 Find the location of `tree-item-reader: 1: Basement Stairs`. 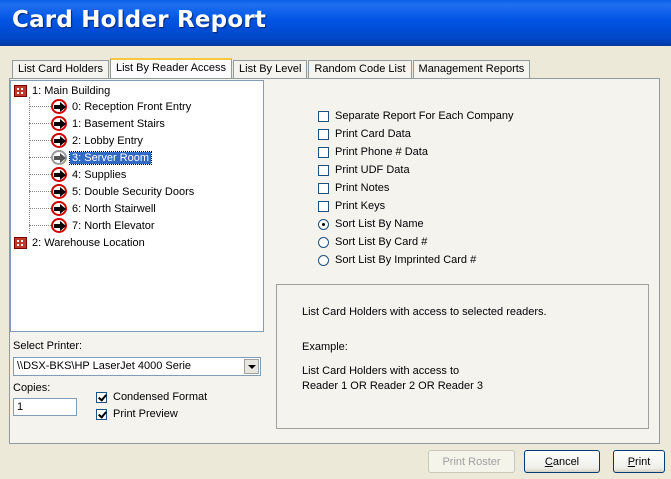

tree-item-reader: 1: Basement Stairs is located at coordinates (109, 123).